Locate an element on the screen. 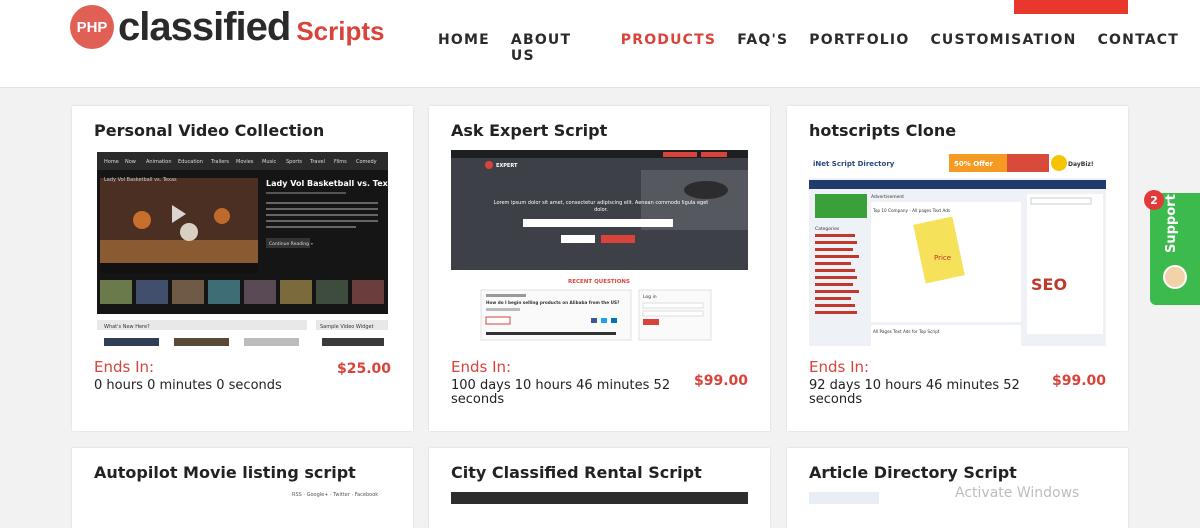 The image size is (1200, 528). countdown-timer: 0 hours 0 minutes 0 seconds is located at coordinates (188, 385).